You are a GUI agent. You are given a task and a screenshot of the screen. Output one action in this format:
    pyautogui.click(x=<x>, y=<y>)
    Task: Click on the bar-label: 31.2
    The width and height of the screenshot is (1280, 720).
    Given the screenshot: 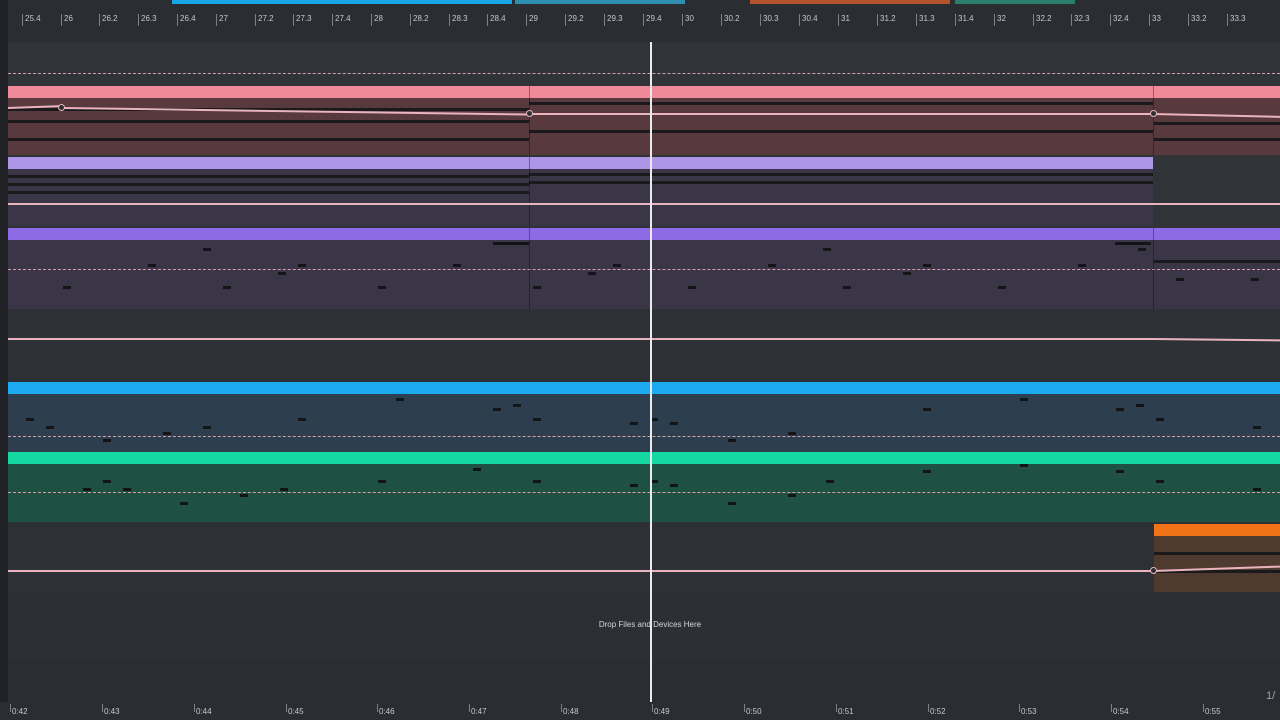 What is the action you would take?
    pyautogui.click(x=888, y=18)
    